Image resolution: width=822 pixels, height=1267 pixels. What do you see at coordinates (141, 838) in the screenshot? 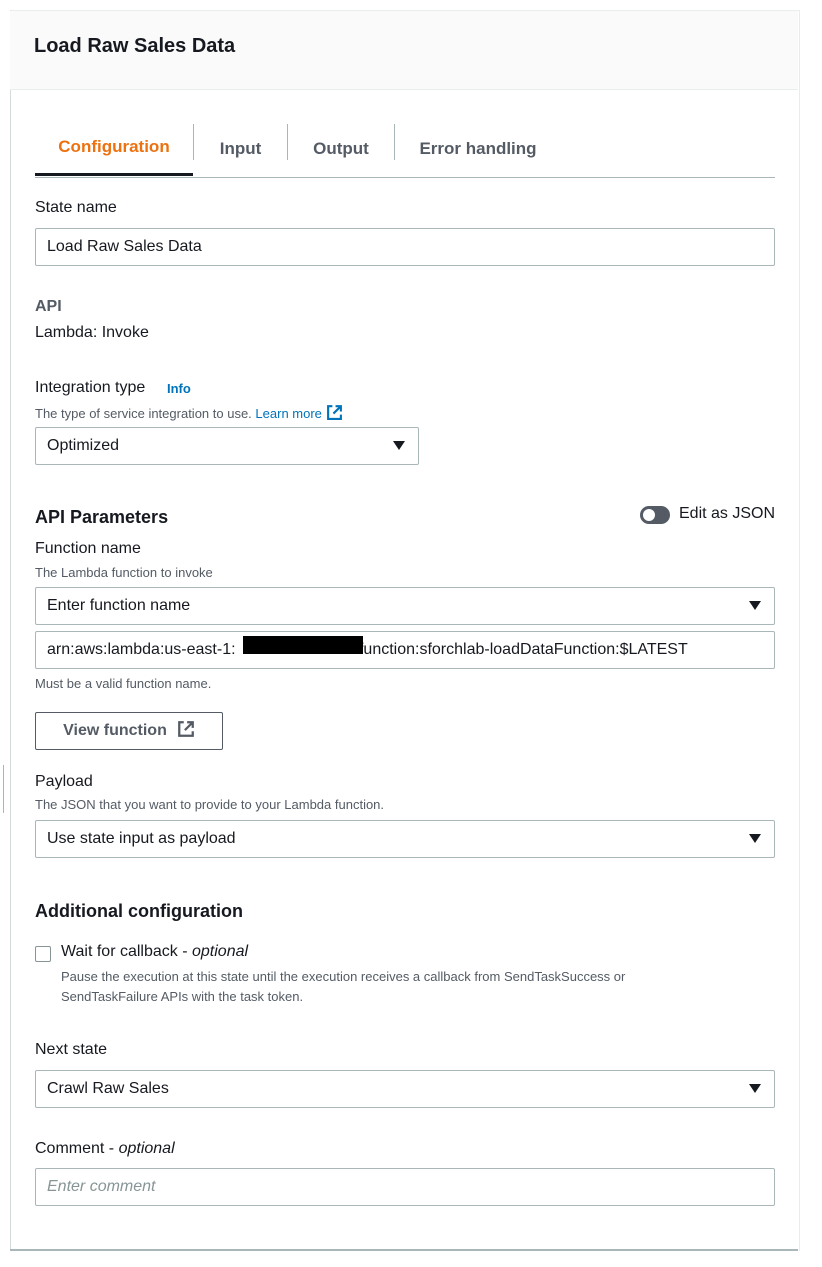
I see `payload-selected: Use state input as payload` at bounding box center [141, 838].